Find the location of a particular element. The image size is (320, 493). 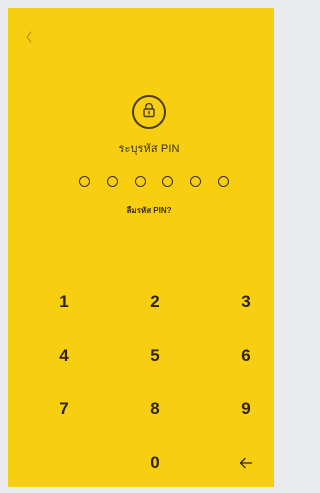

forgot-pin-link: ลืมรหัส PIN? is located at coordinates (141, 210).